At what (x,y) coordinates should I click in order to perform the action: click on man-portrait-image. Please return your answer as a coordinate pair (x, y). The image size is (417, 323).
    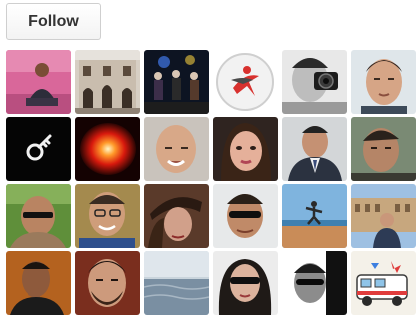
    Looking at the image, I should click on (383, 82).